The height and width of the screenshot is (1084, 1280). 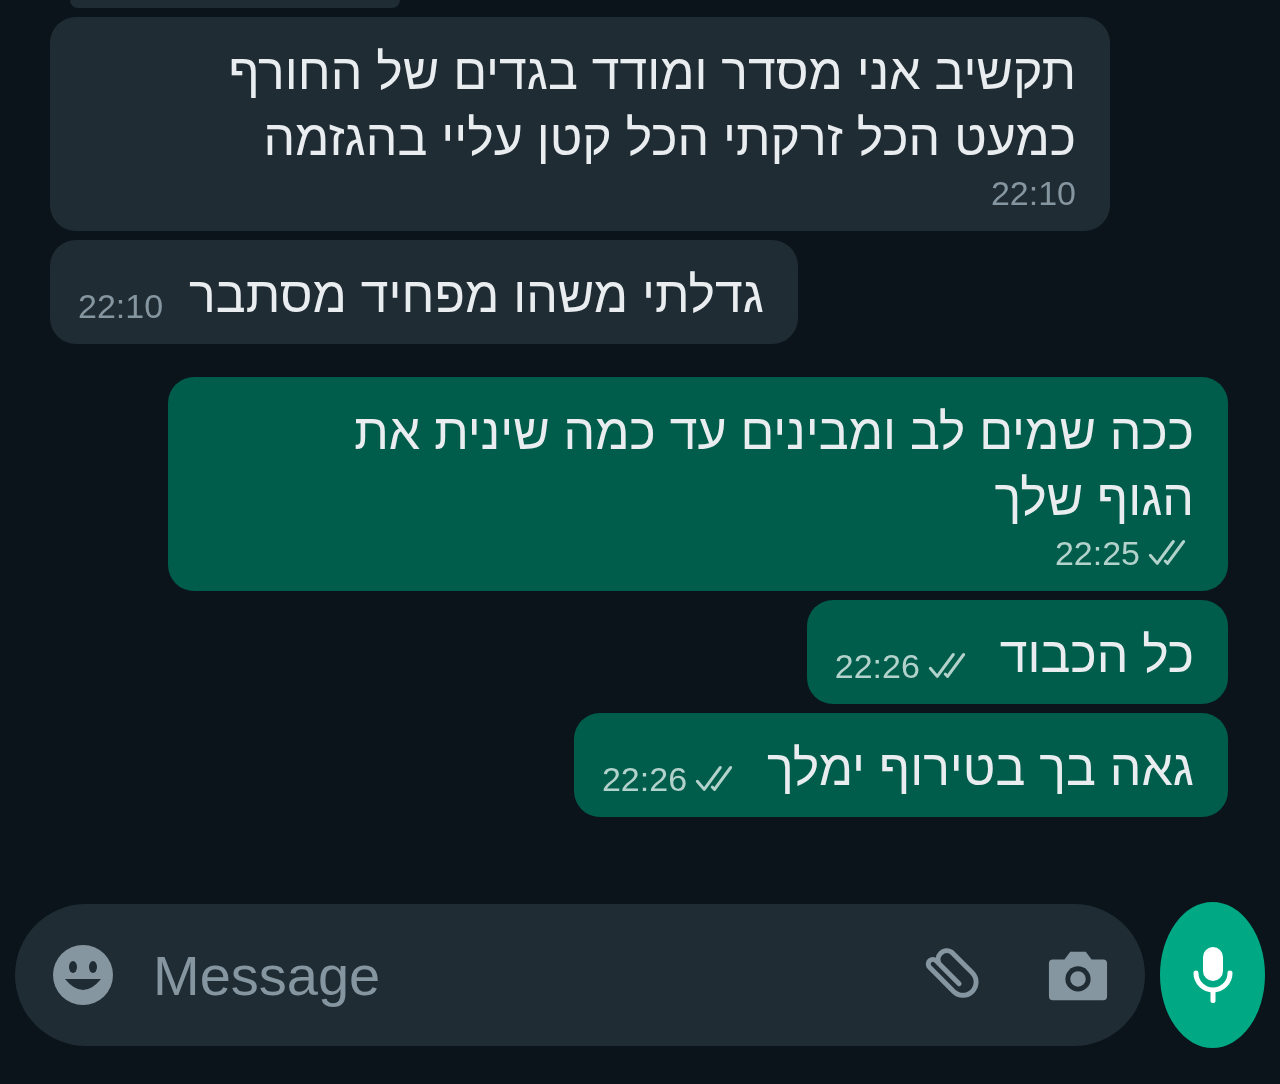 What do you see at coordinates (1212, 975) in the screenshot?
I see `microphone-icon` at bounding box center [1212, 975].